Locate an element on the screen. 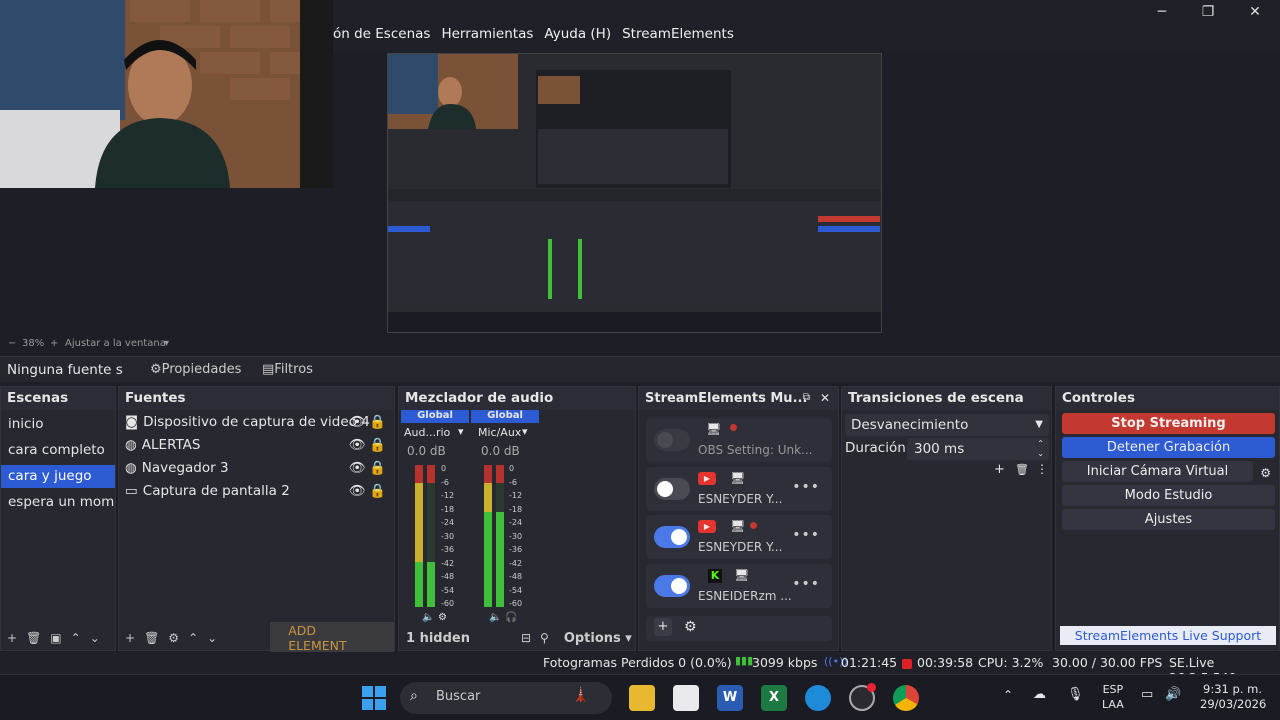 This screenshot has width=1280, height=720. settings-button: Ajustes is located at coordinates (1168, 519).